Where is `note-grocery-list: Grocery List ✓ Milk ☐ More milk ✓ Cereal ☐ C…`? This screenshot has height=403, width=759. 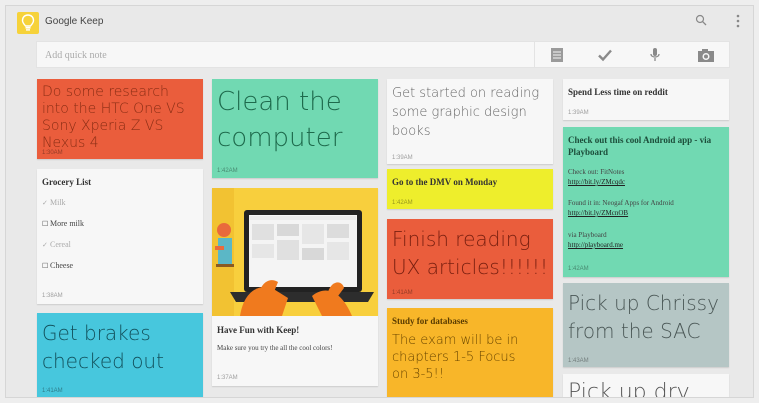 note-grocery-list: Grocery List ✓ Milk ☐ More milk ✓ Cereal ☐ C… is located at coordinates (120, 236).